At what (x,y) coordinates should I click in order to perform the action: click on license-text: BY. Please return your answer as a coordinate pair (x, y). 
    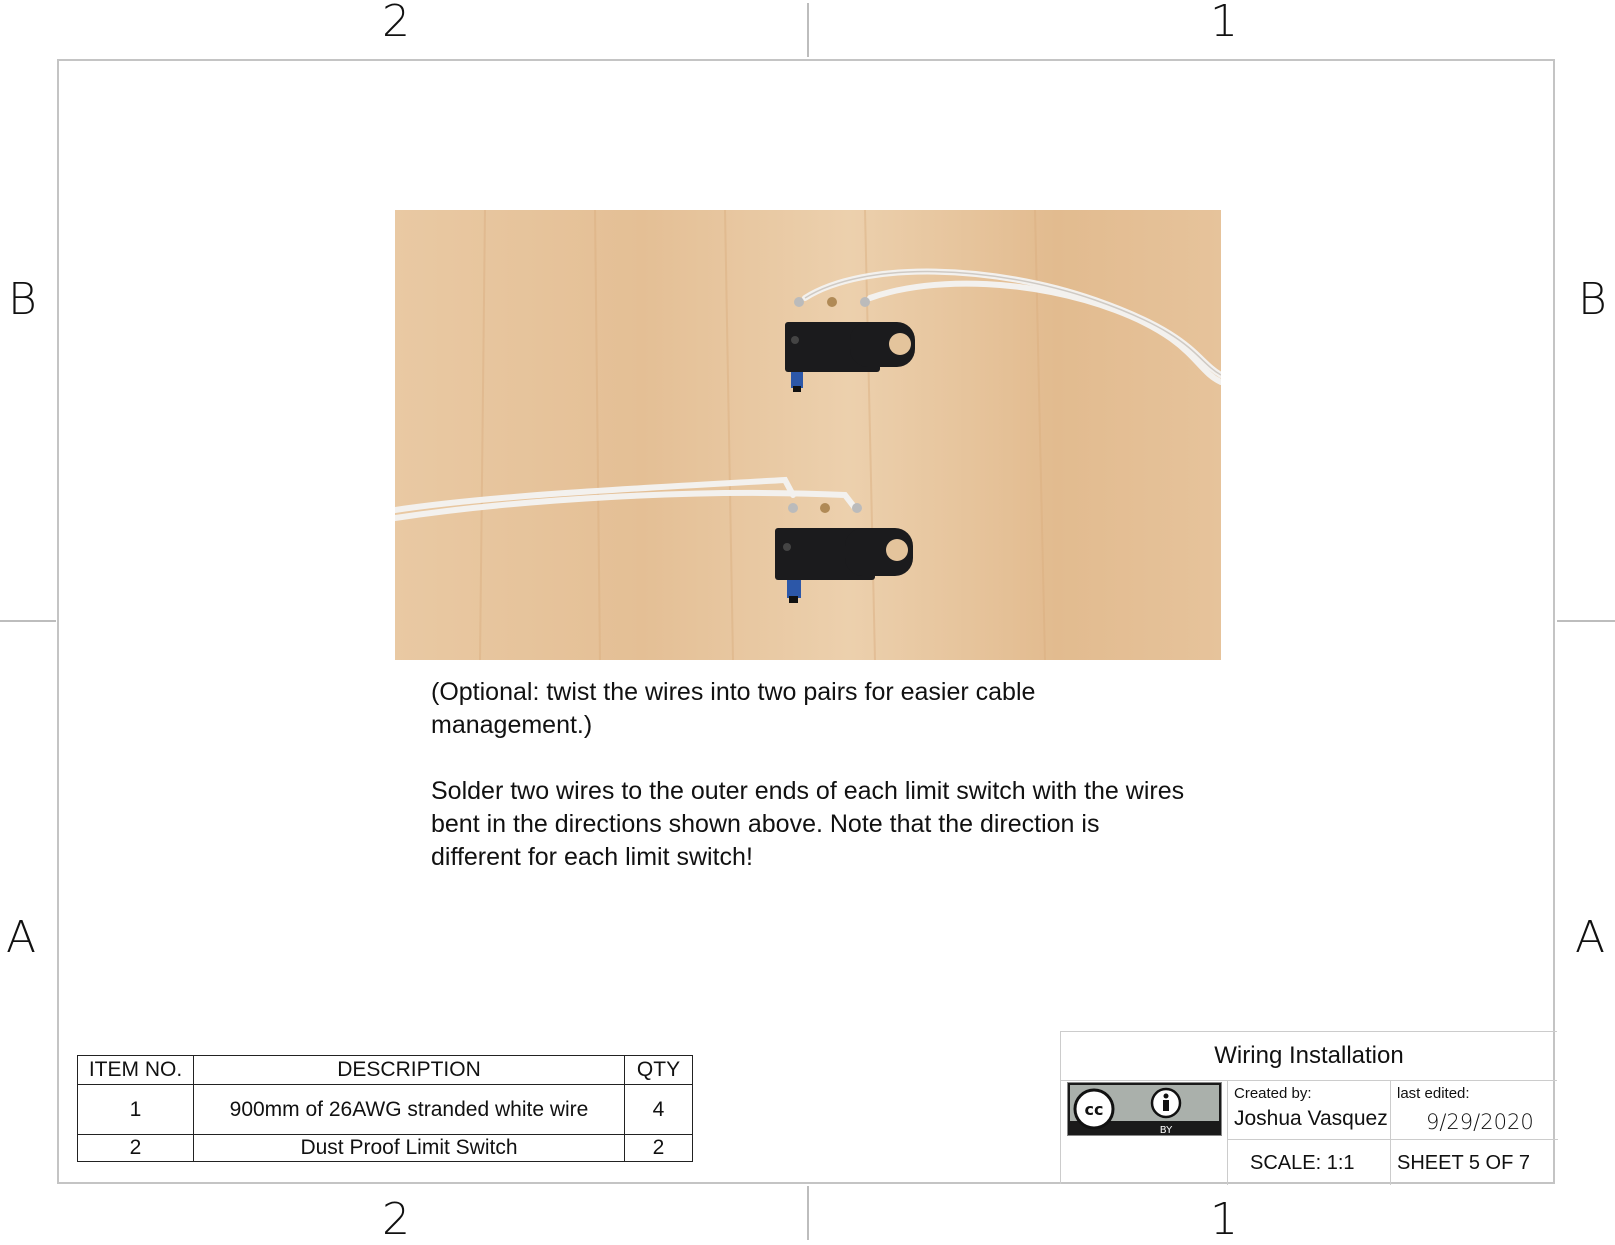
    Looking at the image, I should click on (1166, 1130).